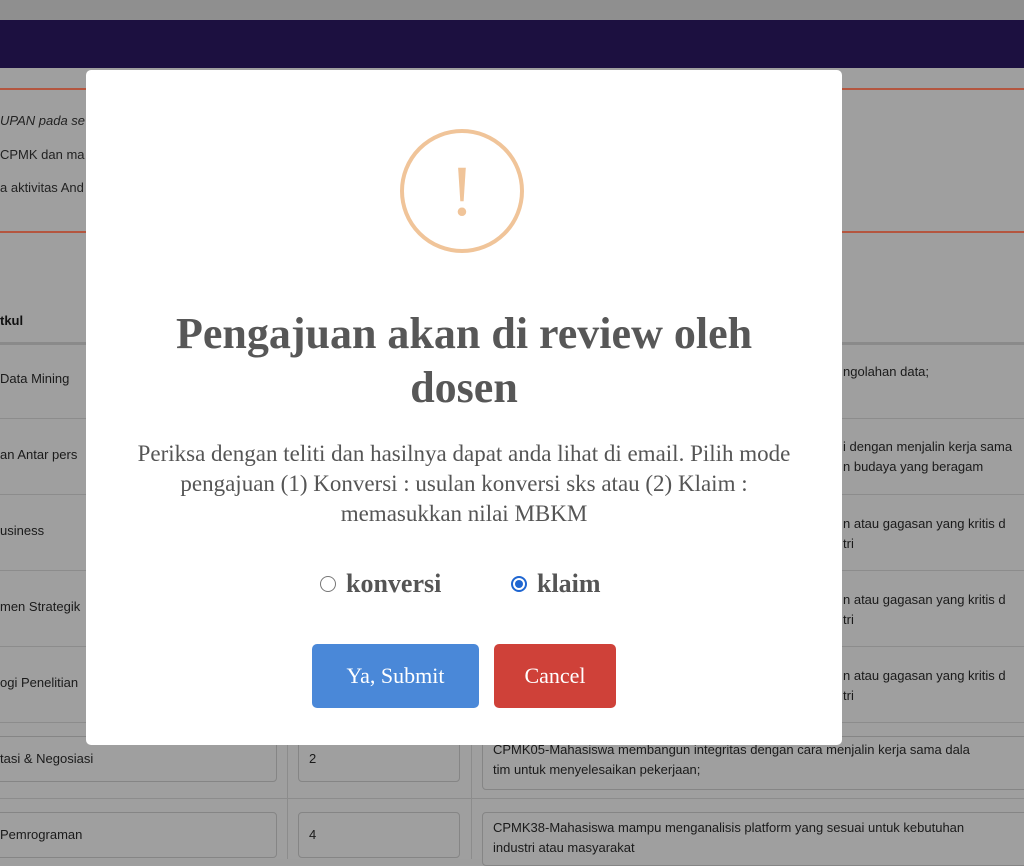 This screenshot has height=866, width=1024. What do you see at coordinates (886, 371) in the screenshot?
I see `table-row-description: ngolahan data;` at bounding box center [886, 371].